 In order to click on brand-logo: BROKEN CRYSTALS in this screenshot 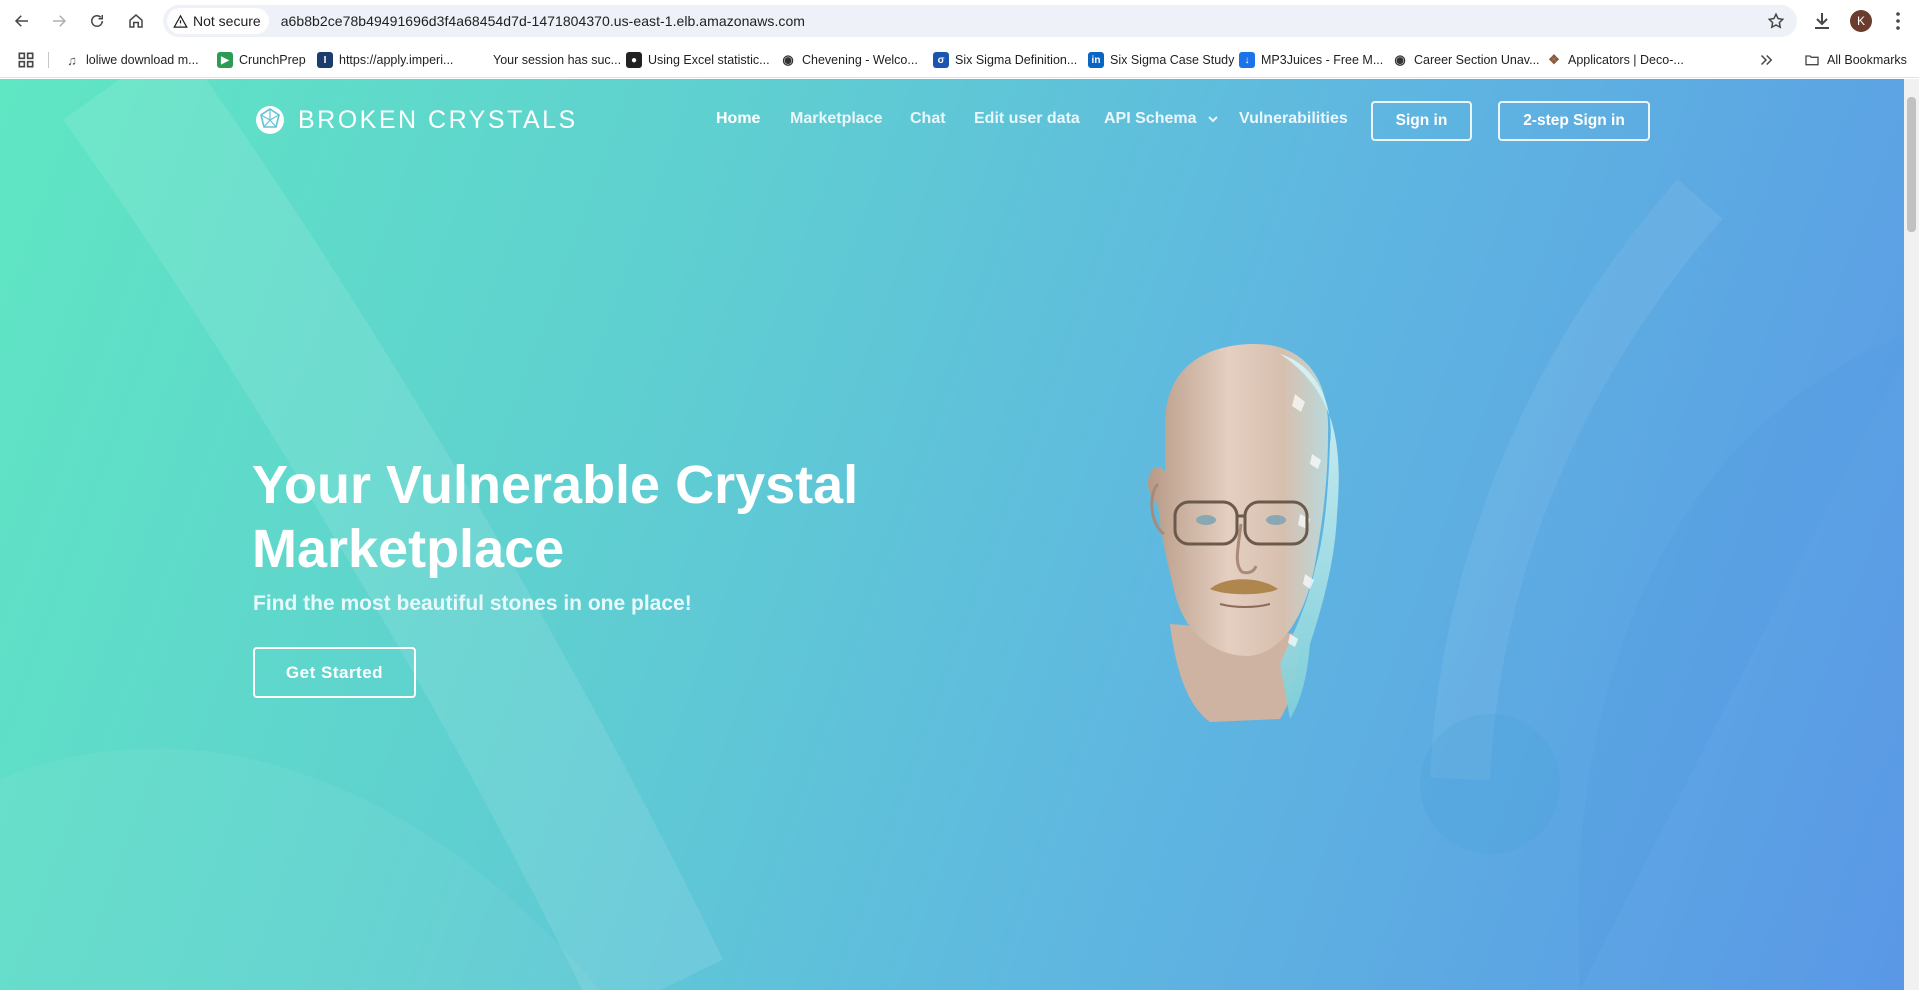, I will do `click(416, 120)`.